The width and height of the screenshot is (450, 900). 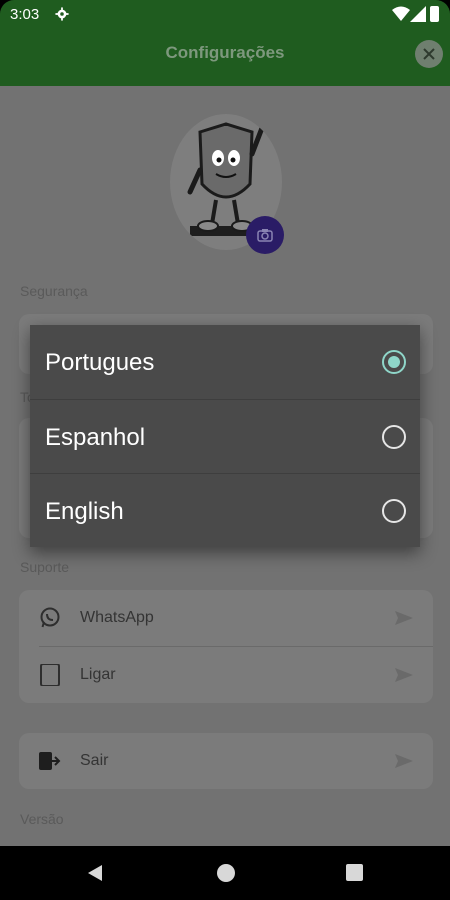 What do you see at coordinates (225, 15) in the screenshot?
I see `status-bar: 3:03` at bounding box center [225, 15].